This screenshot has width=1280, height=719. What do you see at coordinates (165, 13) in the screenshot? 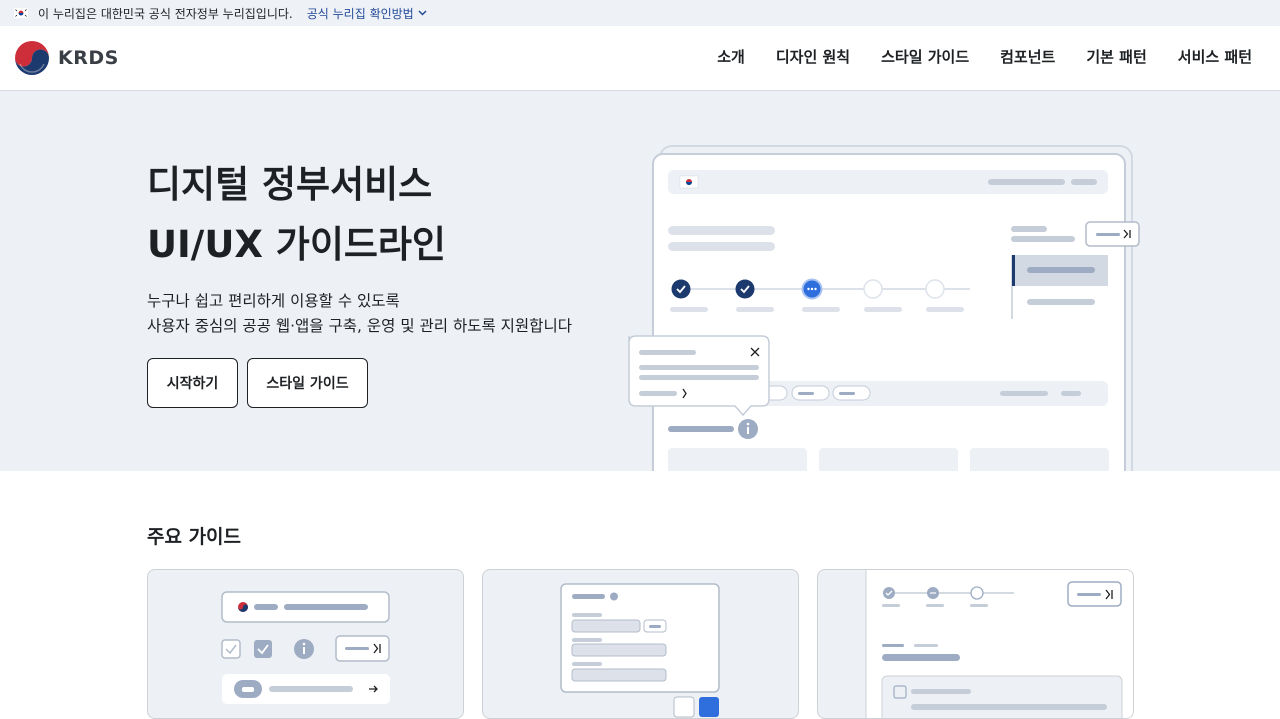
I see `gov-notice: 이 누리집은 대한민국 공식 전자정부 누리집입니다.` at bounding box center [165, 13].